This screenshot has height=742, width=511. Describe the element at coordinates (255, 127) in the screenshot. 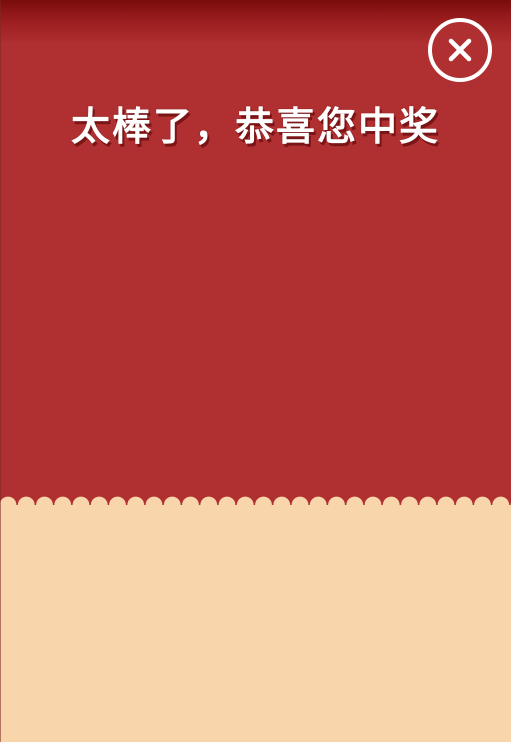

I see `congrats-headline: 太棒了，恭喜您中奖` at that location.